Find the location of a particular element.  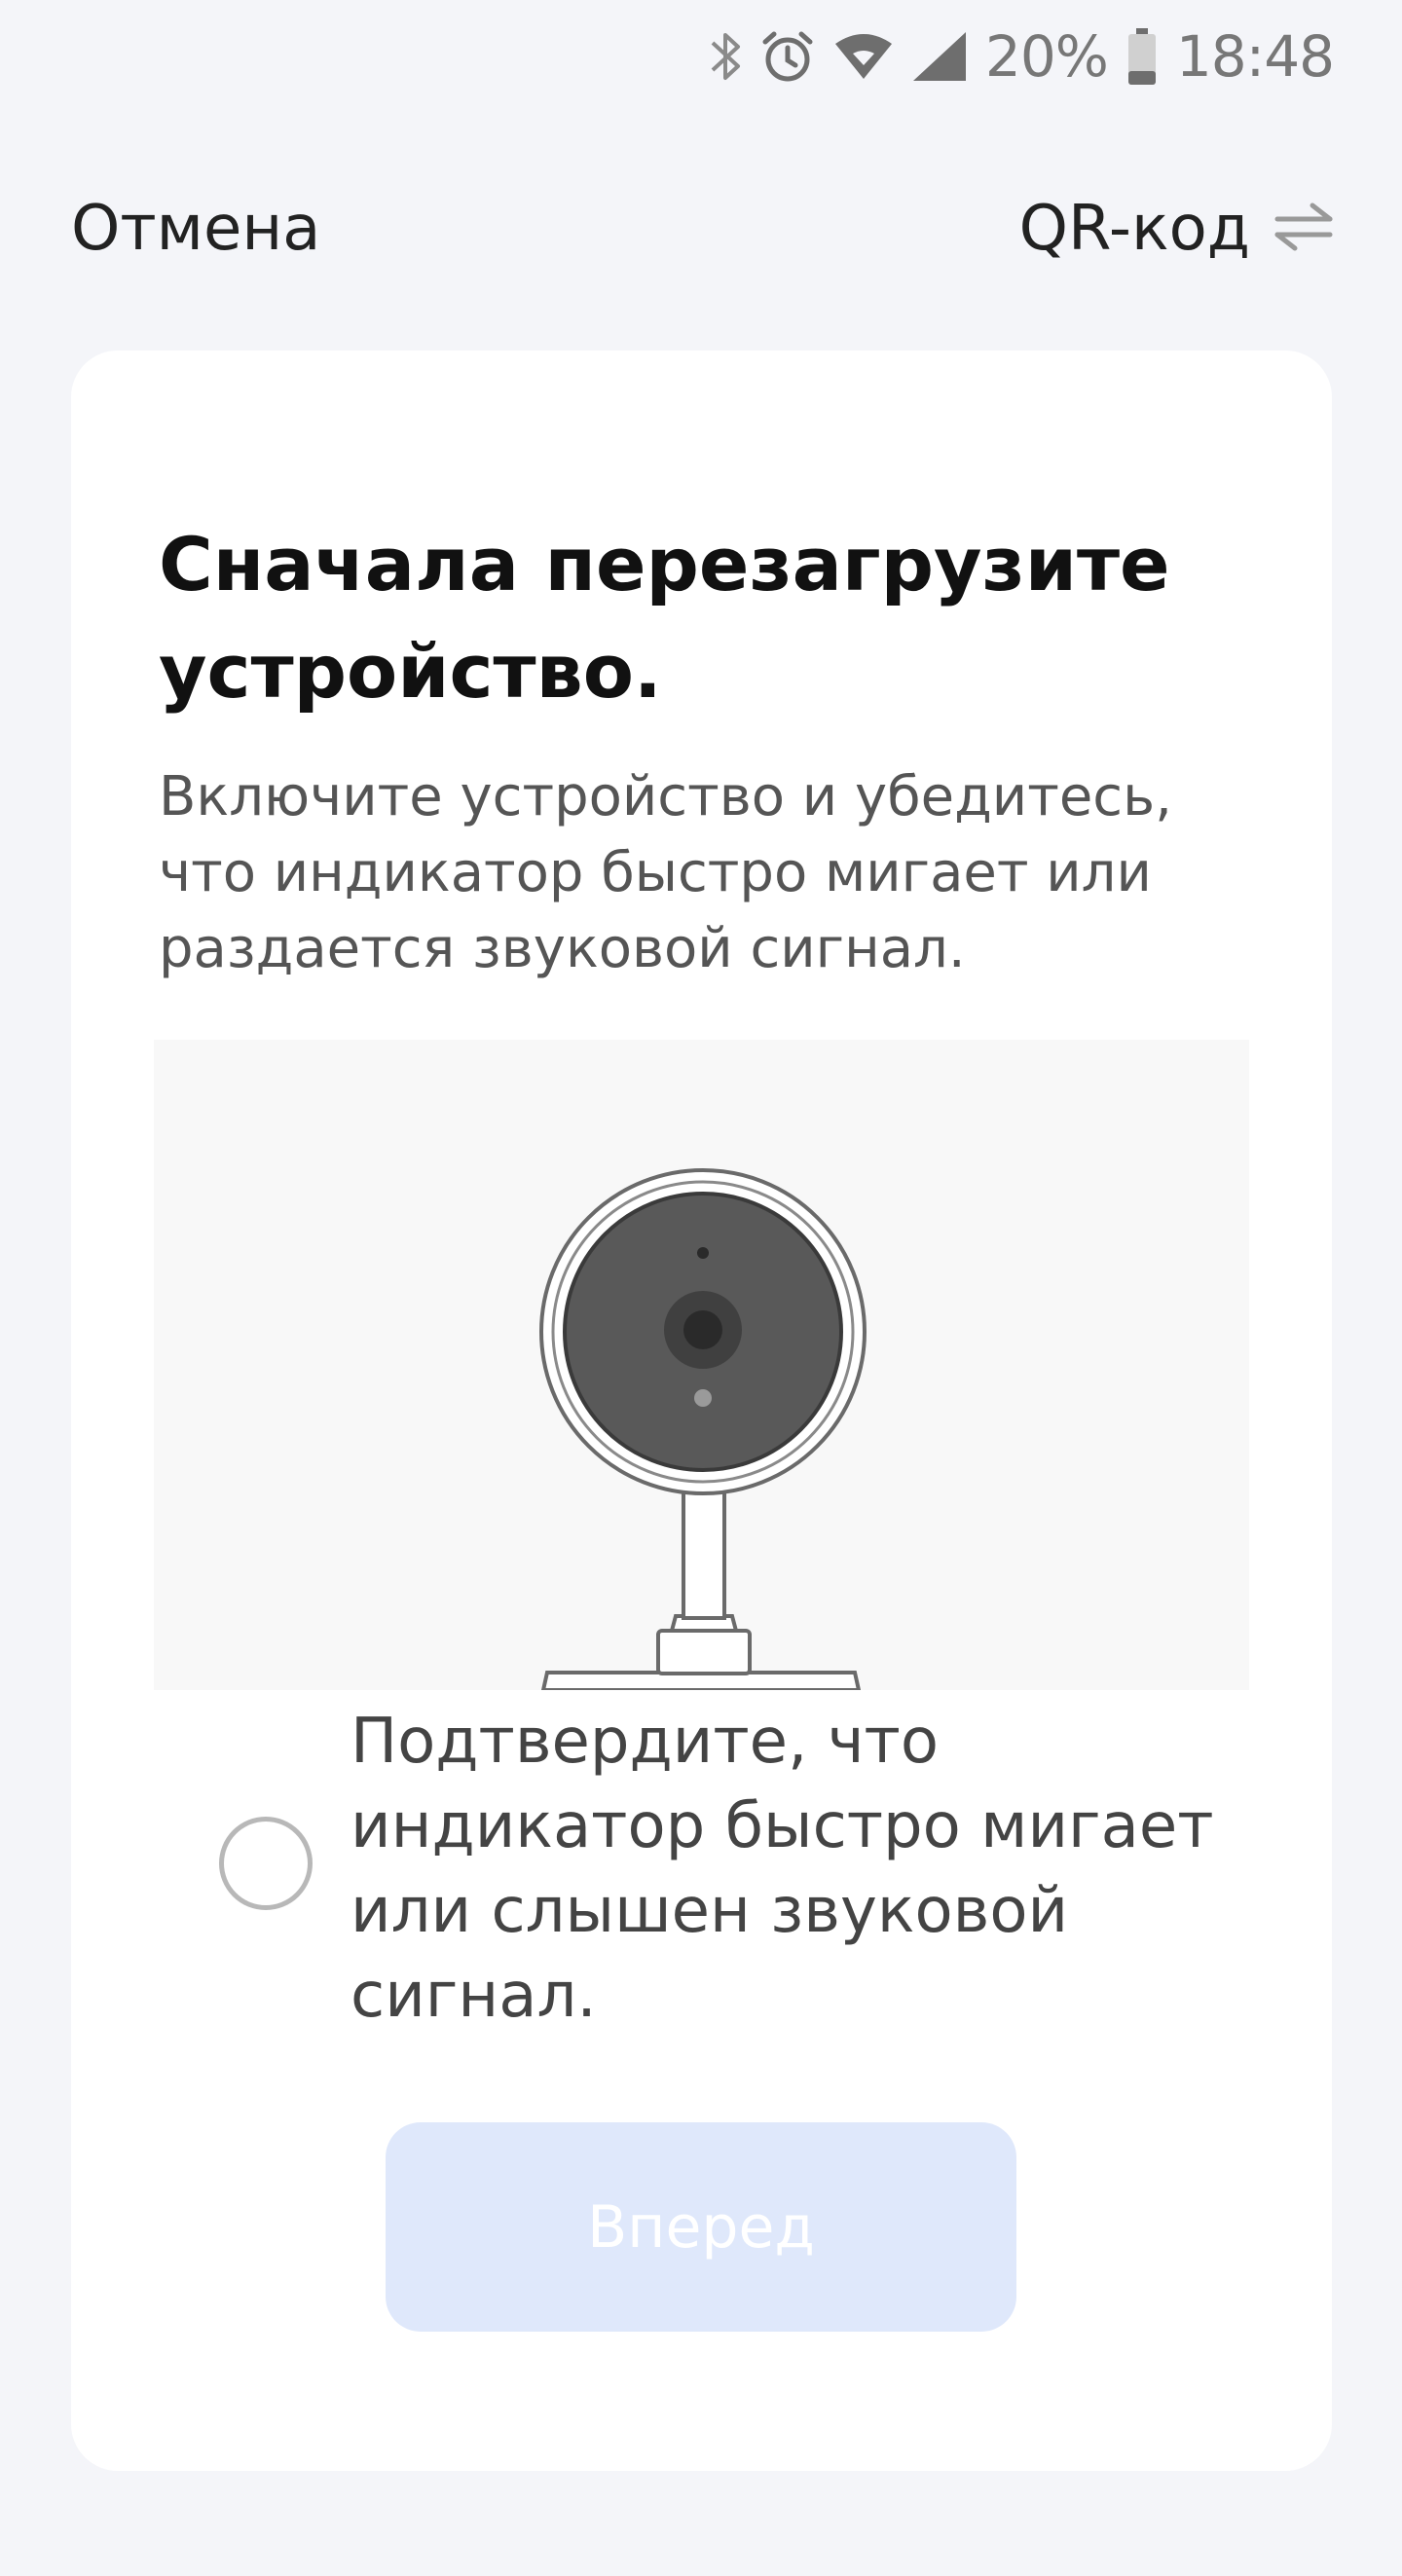

status-bar: 20% 18:48 is located at coordinates (701, 56).